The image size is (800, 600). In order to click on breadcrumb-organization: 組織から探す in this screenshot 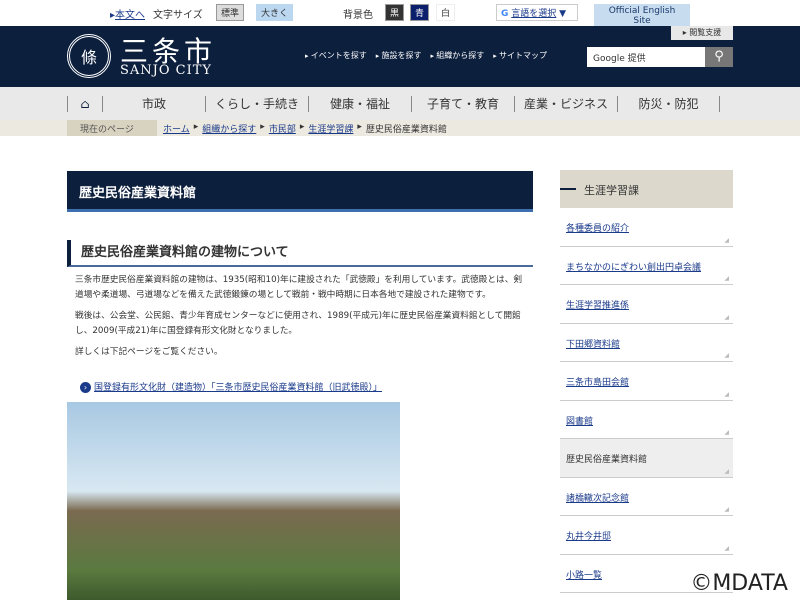, I will do `click(229, 128)`.